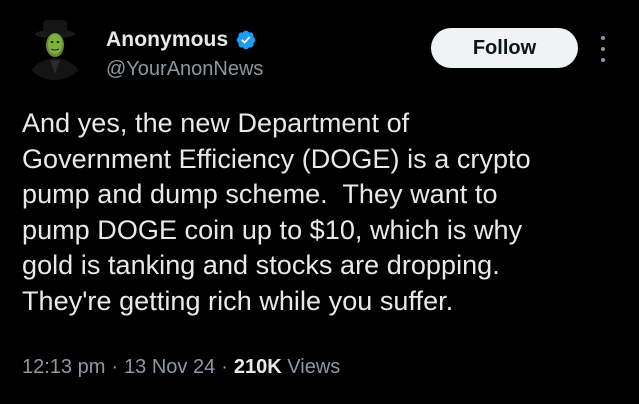 This screenshot has width=639, height=404. I want to click on verified-badge-icon, so click(246, 40).